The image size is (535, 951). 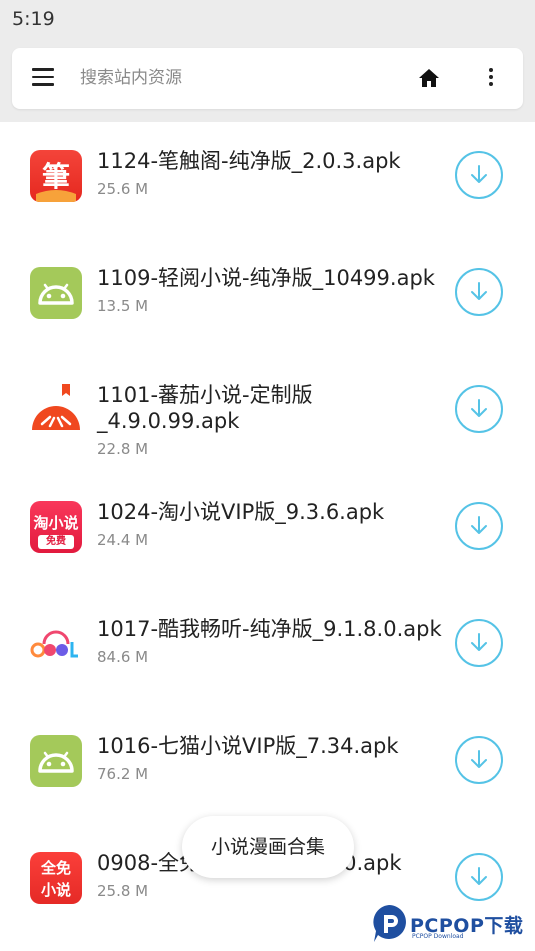 I want to click on status-bar: 5:19, so click(x=267, y=20).